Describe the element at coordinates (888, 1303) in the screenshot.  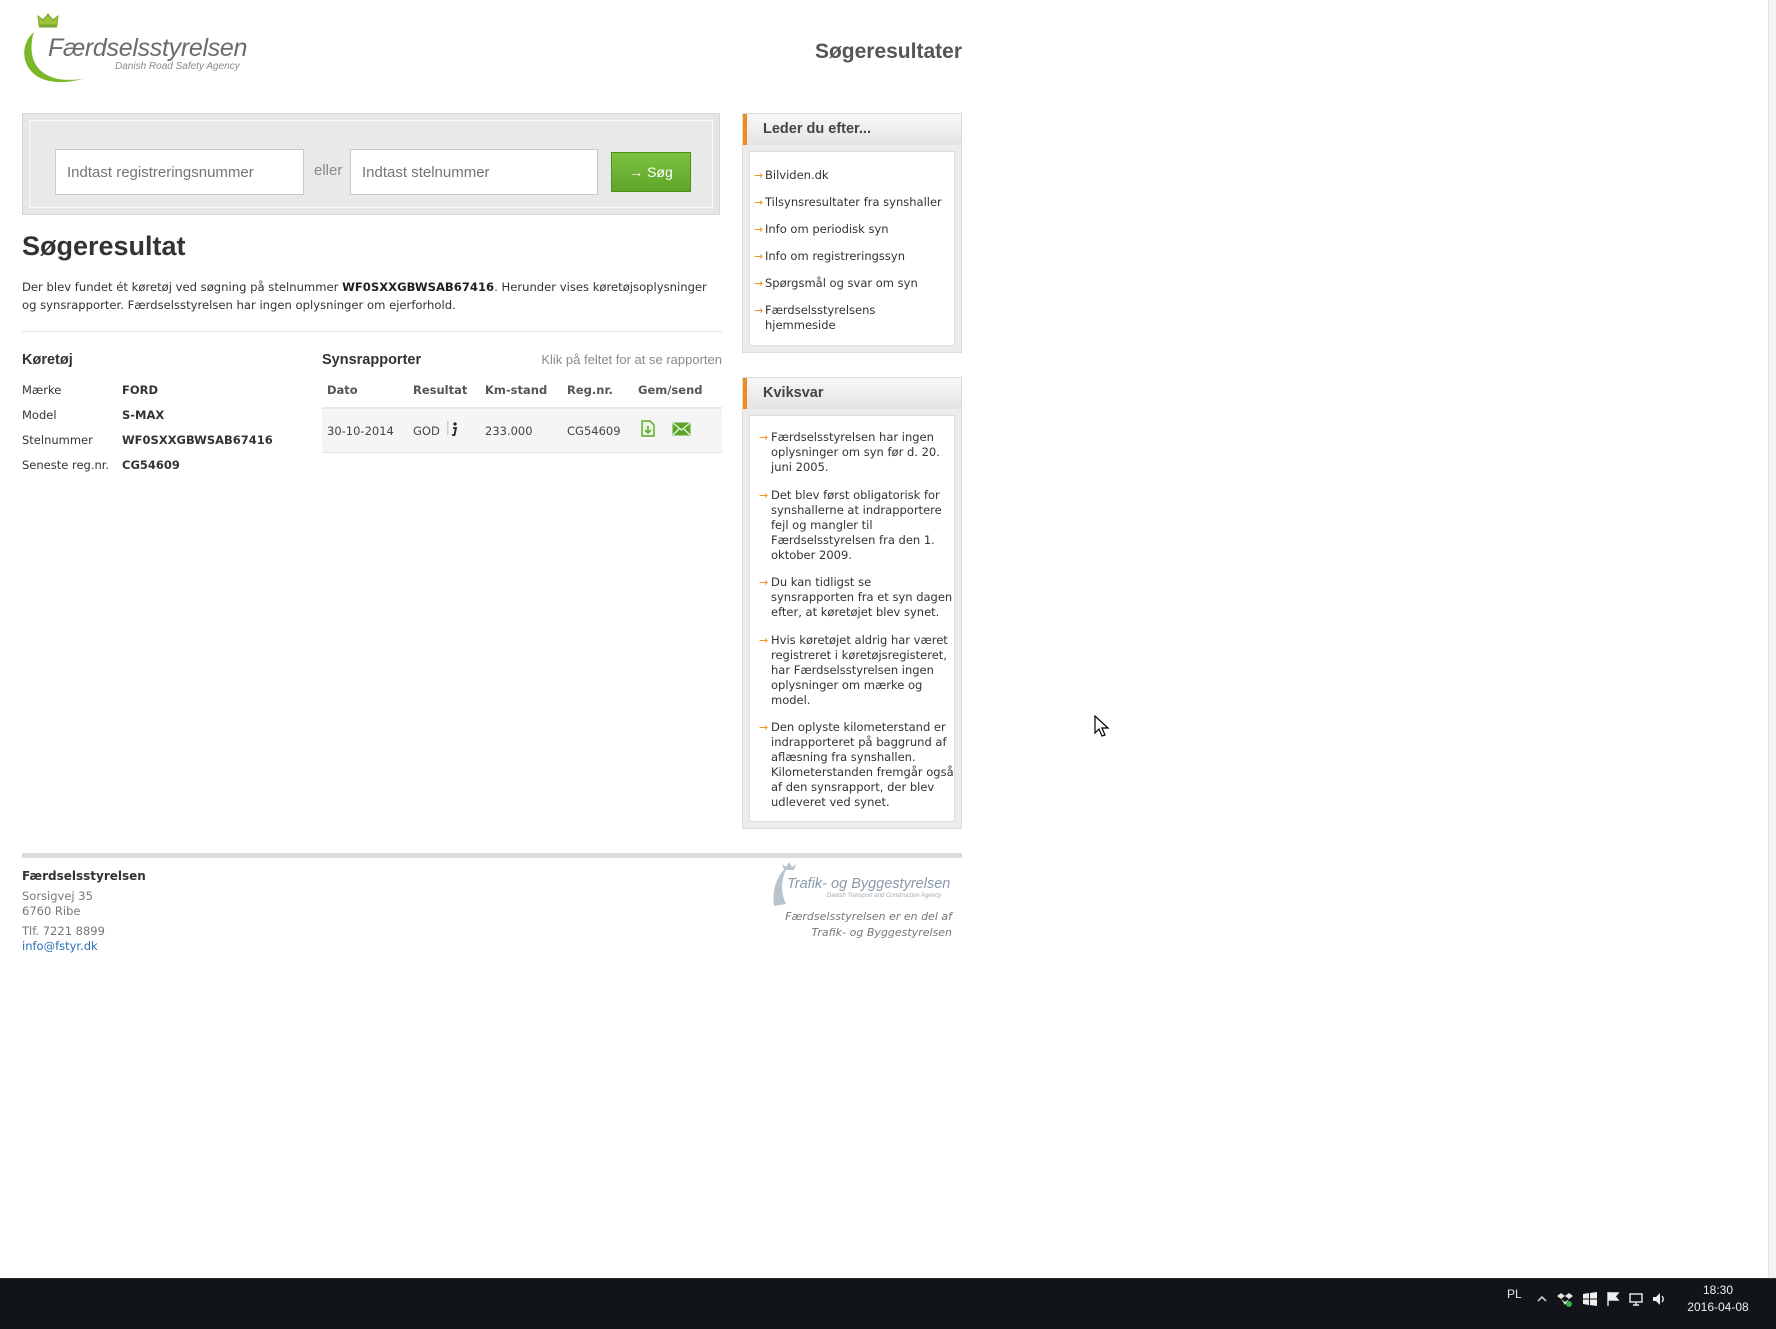
I see `taskbar` at that location.